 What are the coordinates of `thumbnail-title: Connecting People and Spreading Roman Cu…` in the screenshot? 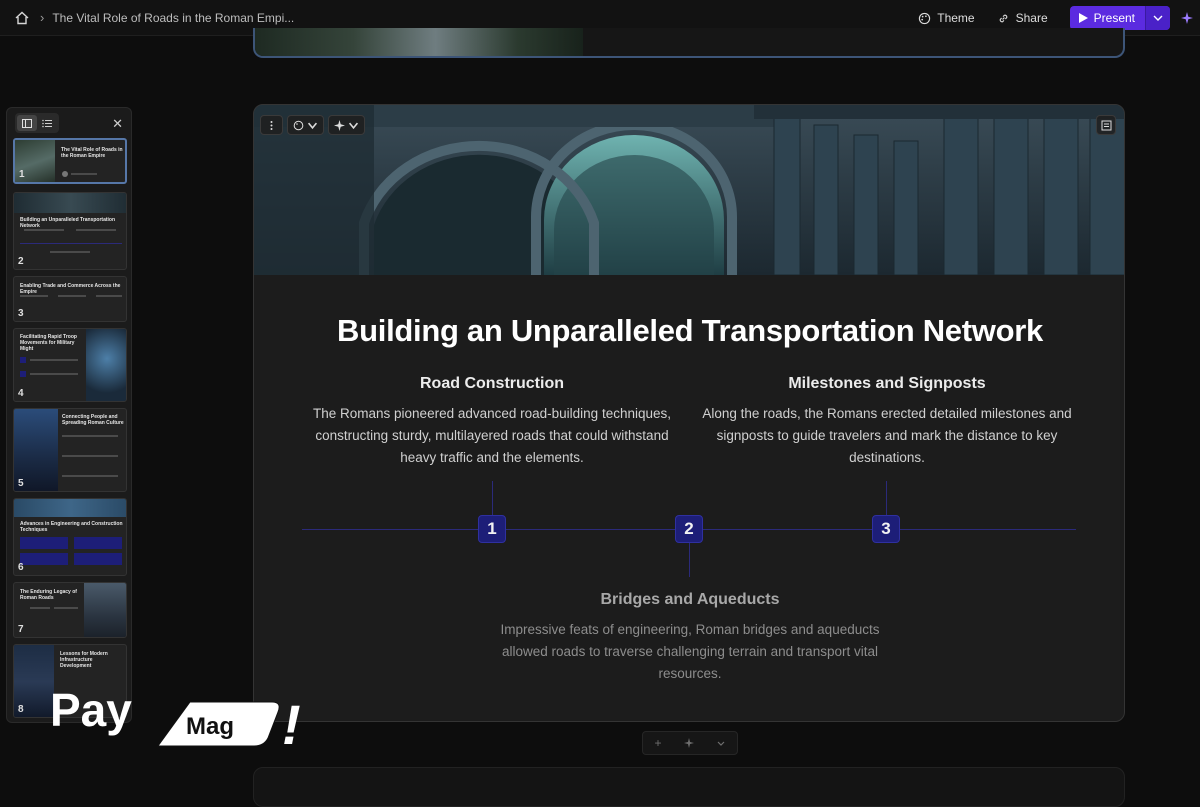 It's located at (93, 420).